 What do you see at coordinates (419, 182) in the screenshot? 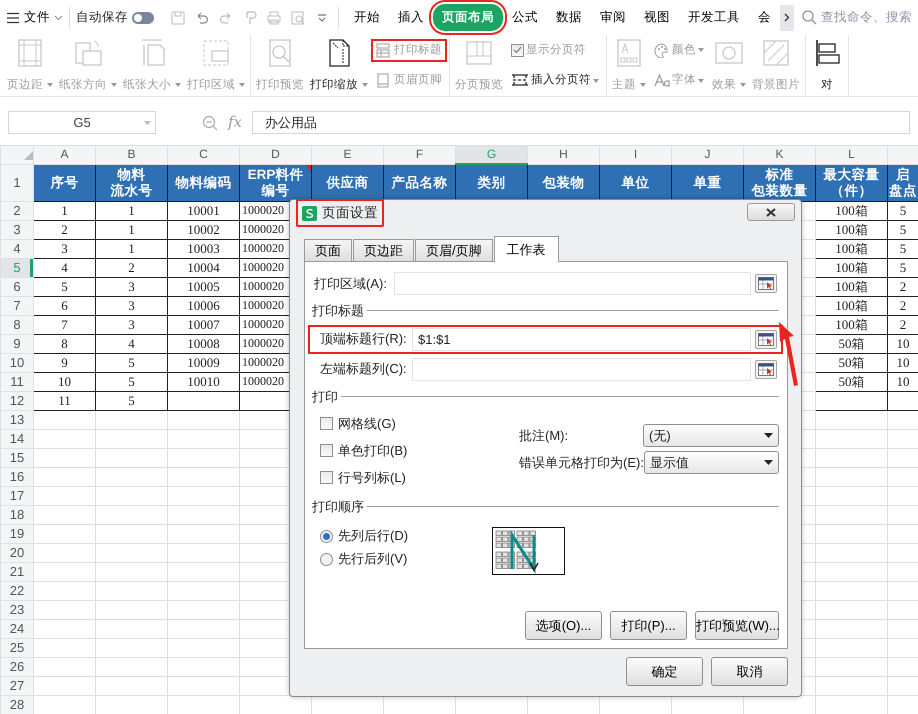
I see `header-text: 产品名称` at bounding box center [419, 182].